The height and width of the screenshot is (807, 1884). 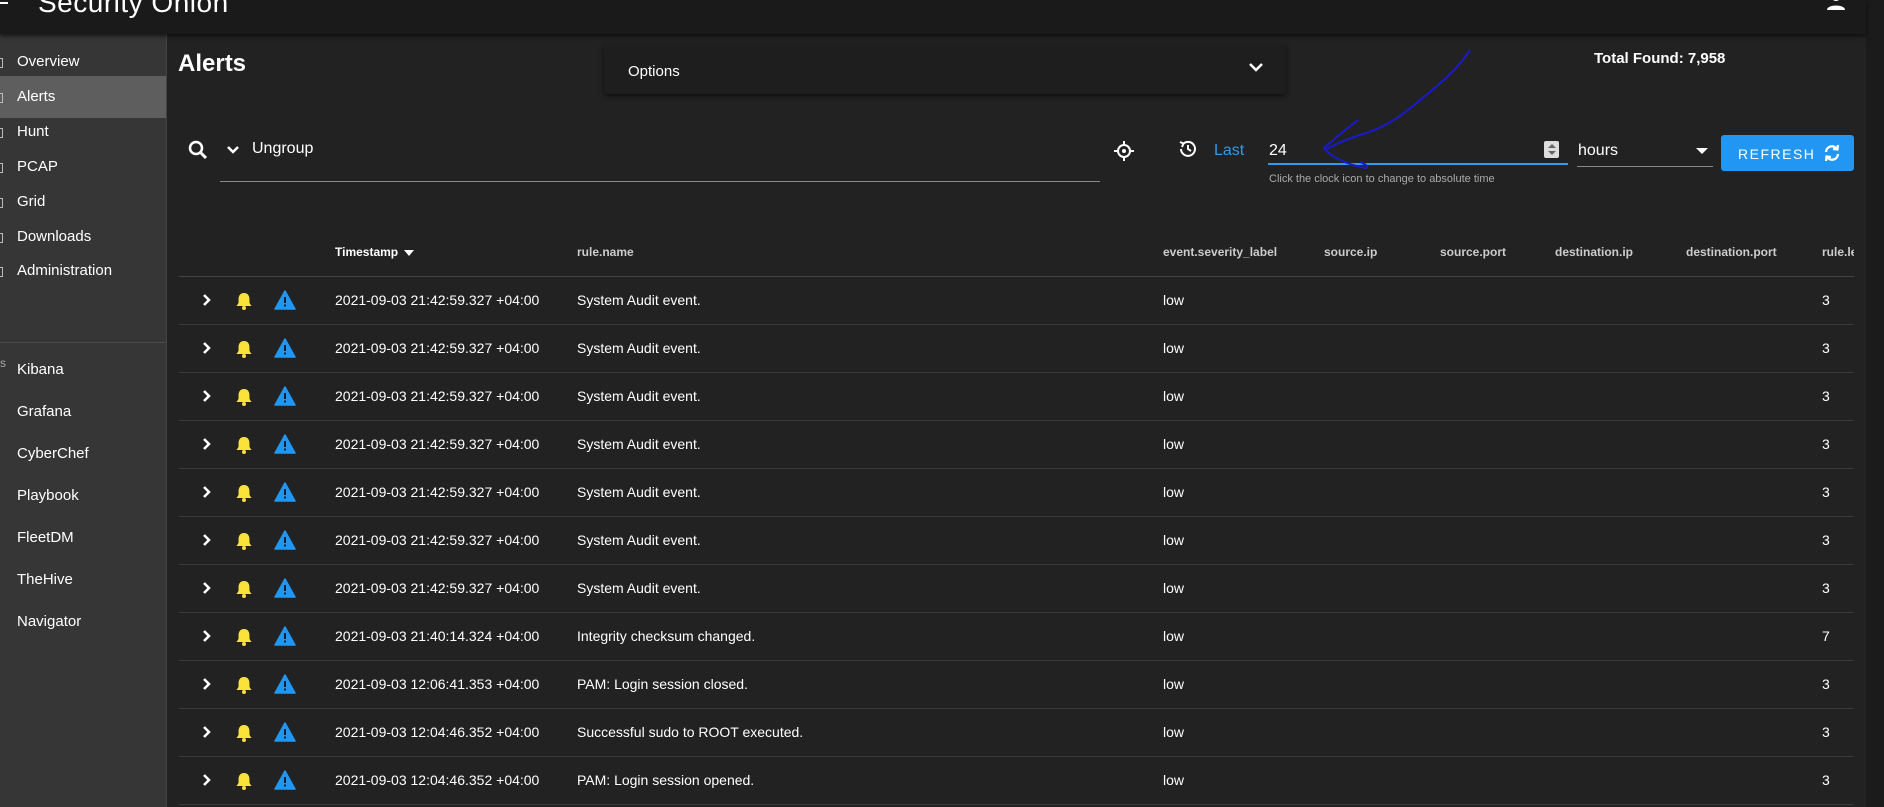 I want to click on cell-timestamp: 2021-09-03 12:04:46.352 +04:00, so click(x=437, y=780).